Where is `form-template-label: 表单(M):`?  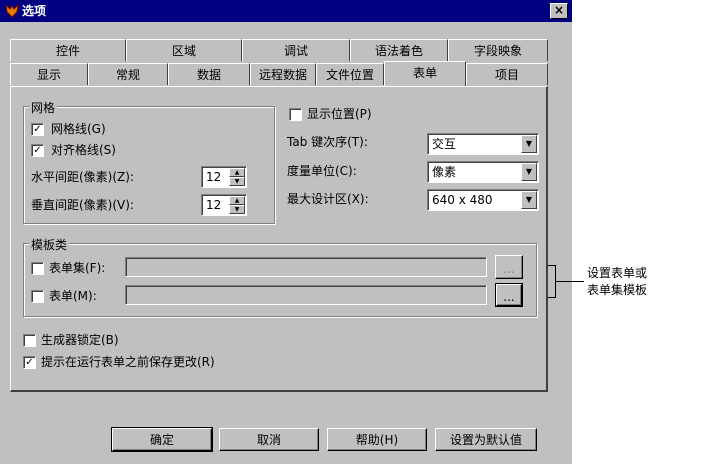
form-template-label: 表单(M): is located at coordinates (73, 296).